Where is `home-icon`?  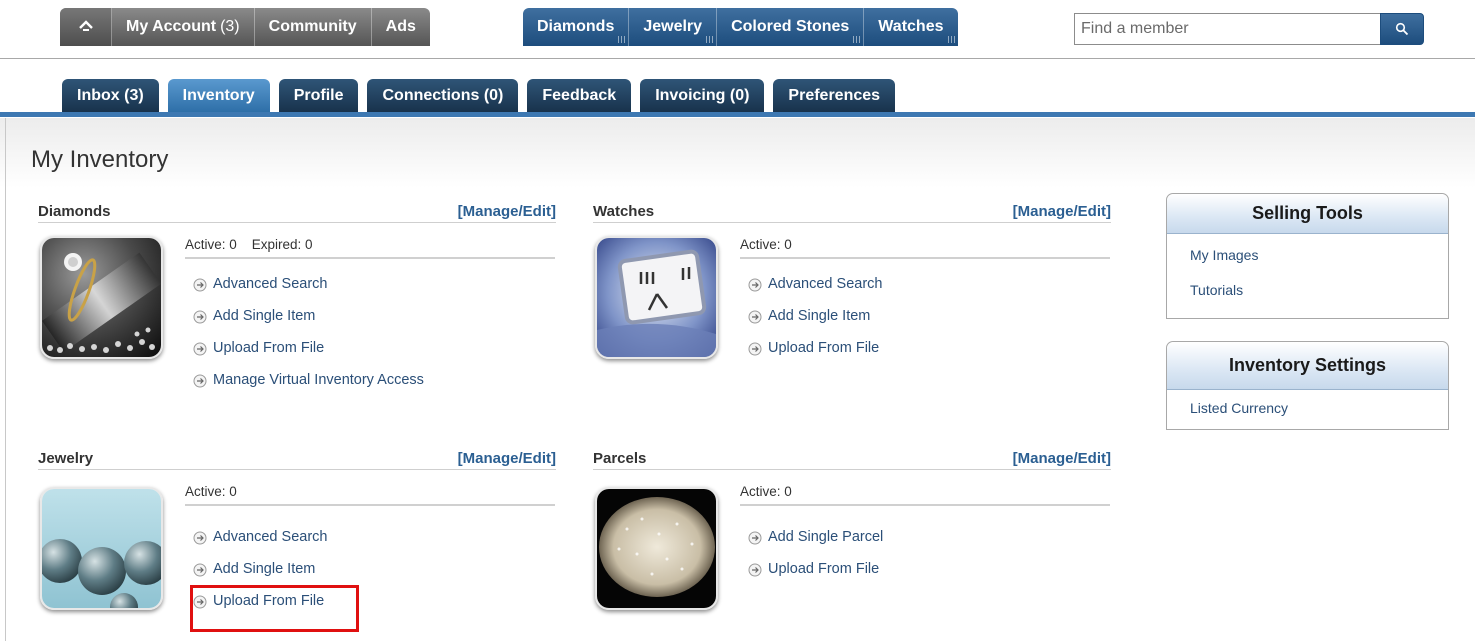 home-icon is located at coordinates (85, 25).